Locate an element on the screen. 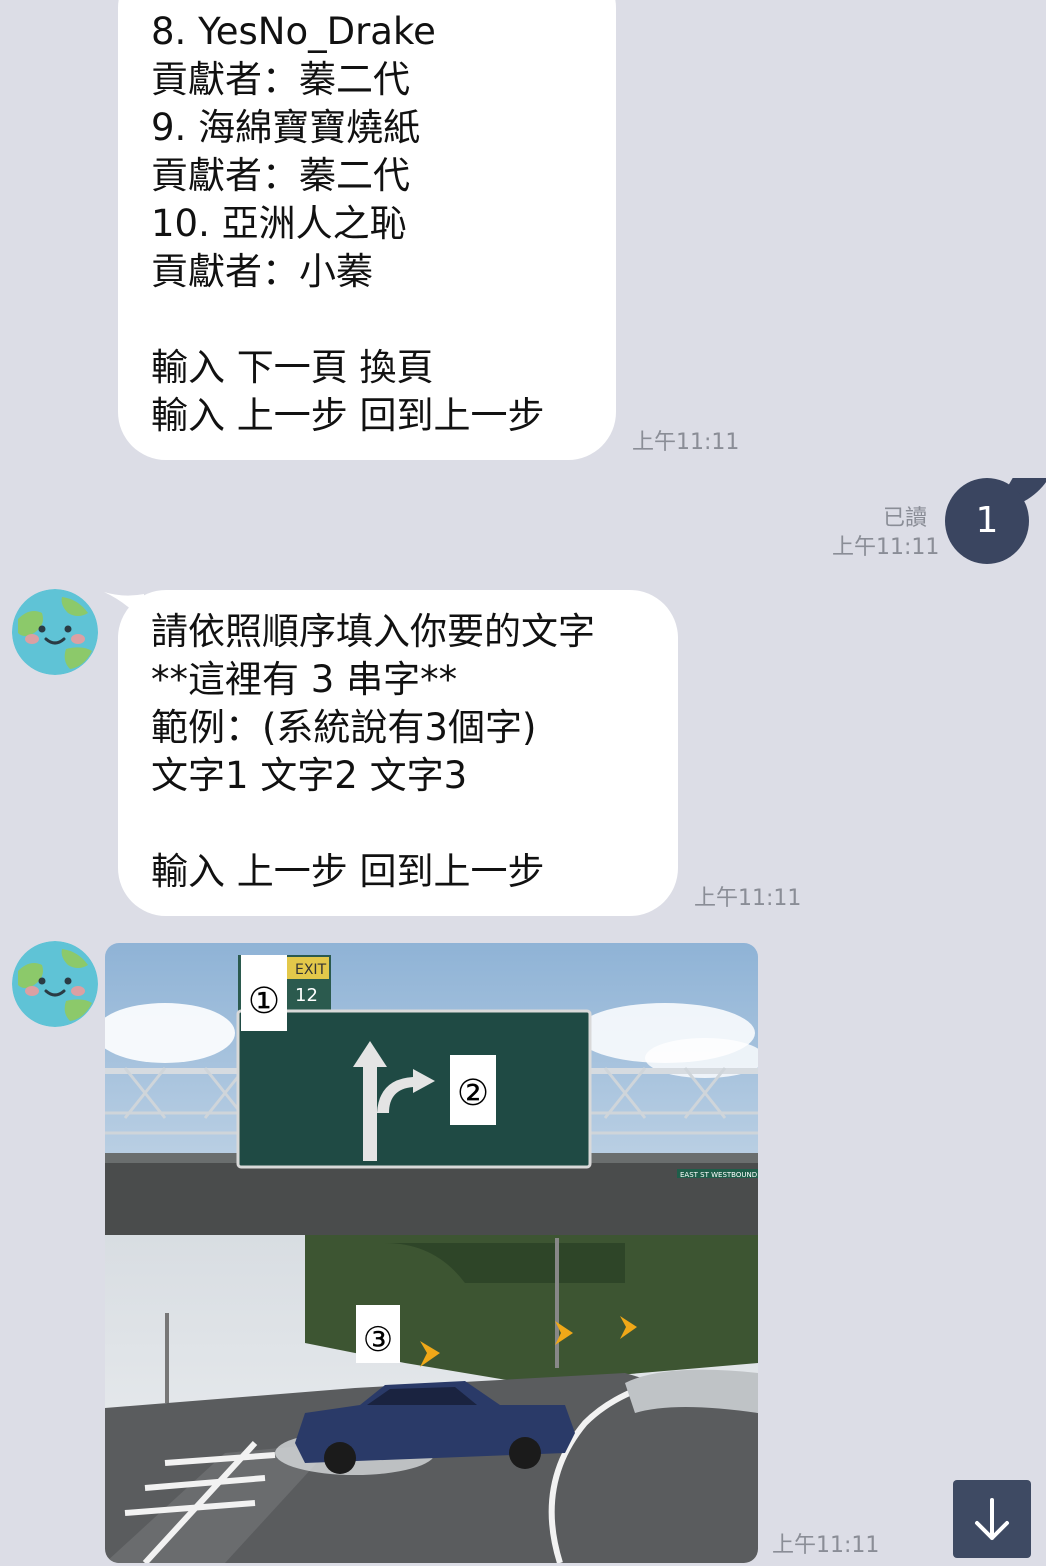 This screenshot has height=1566, width=1046. scroll-to-bottom-button is located at coordinates (992, 1519).